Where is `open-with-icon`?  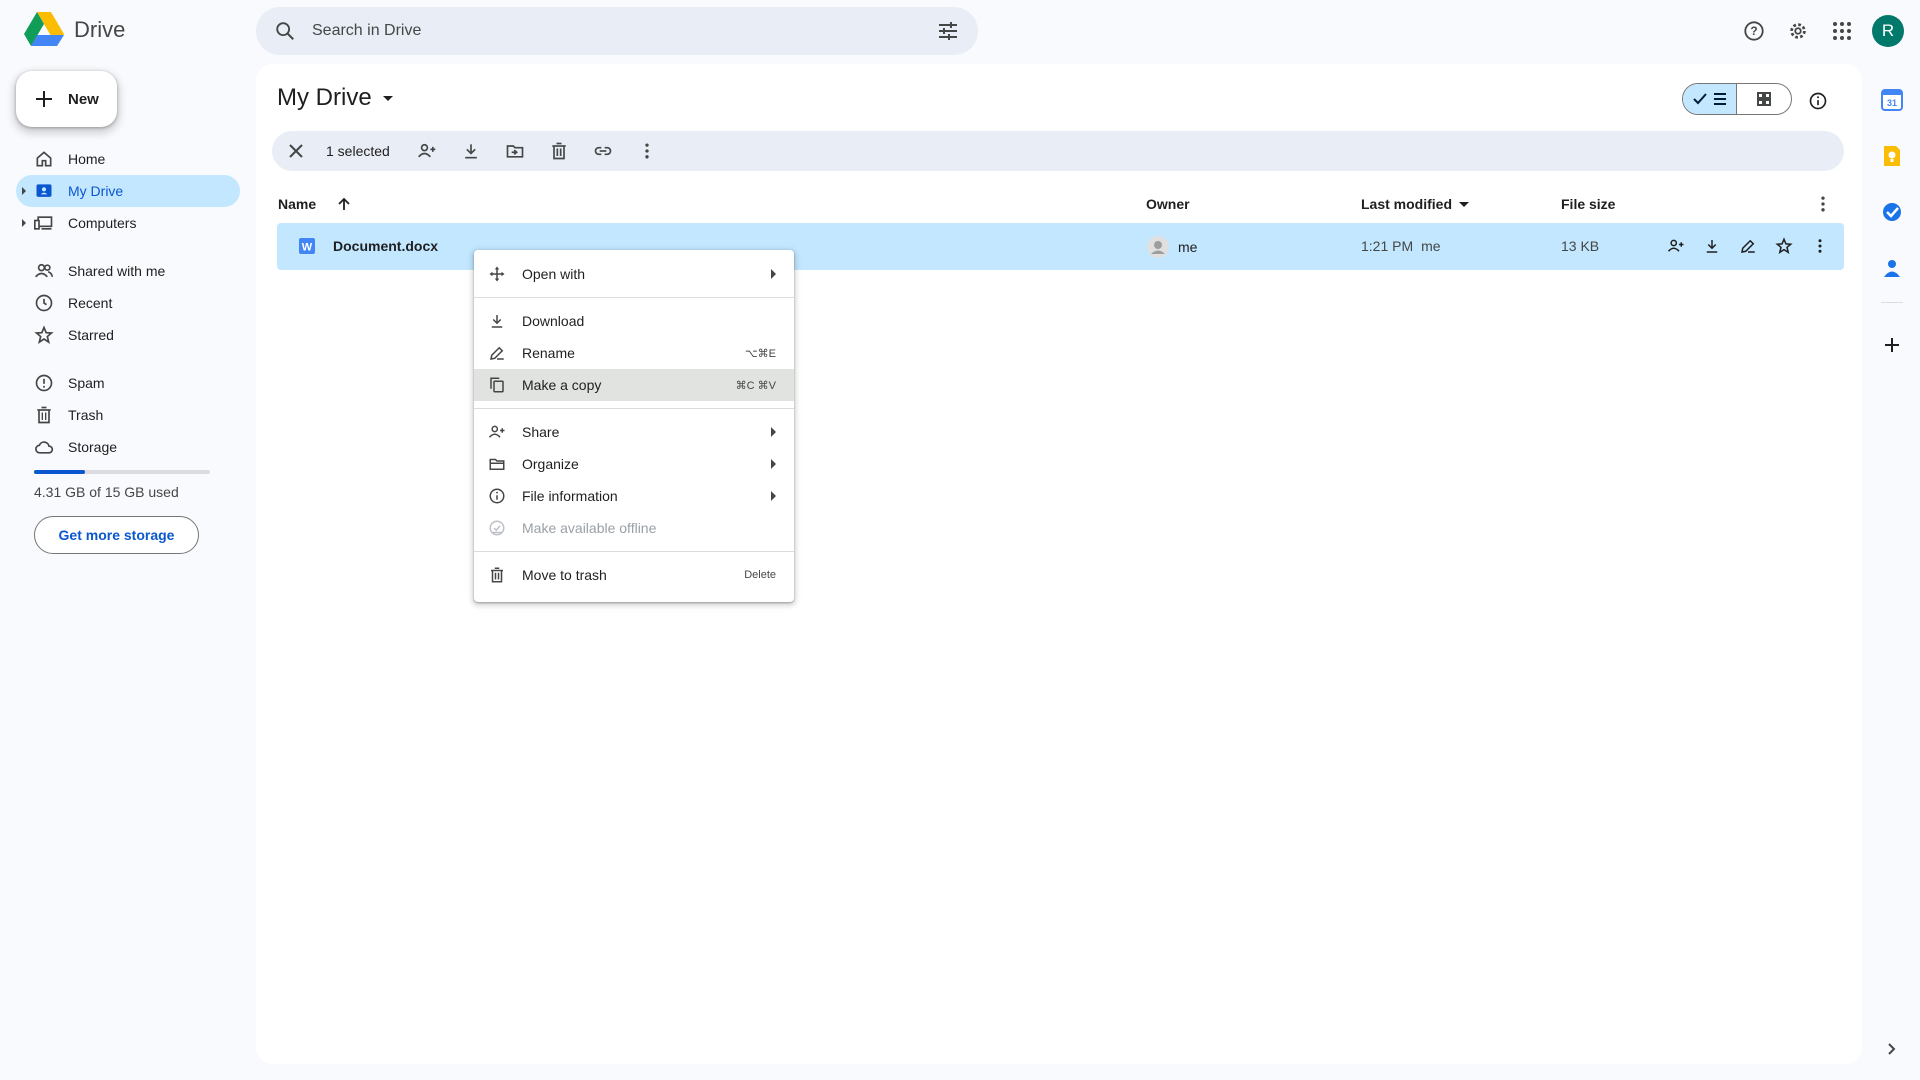
open-with-icon is located at coordinates (497, 274).